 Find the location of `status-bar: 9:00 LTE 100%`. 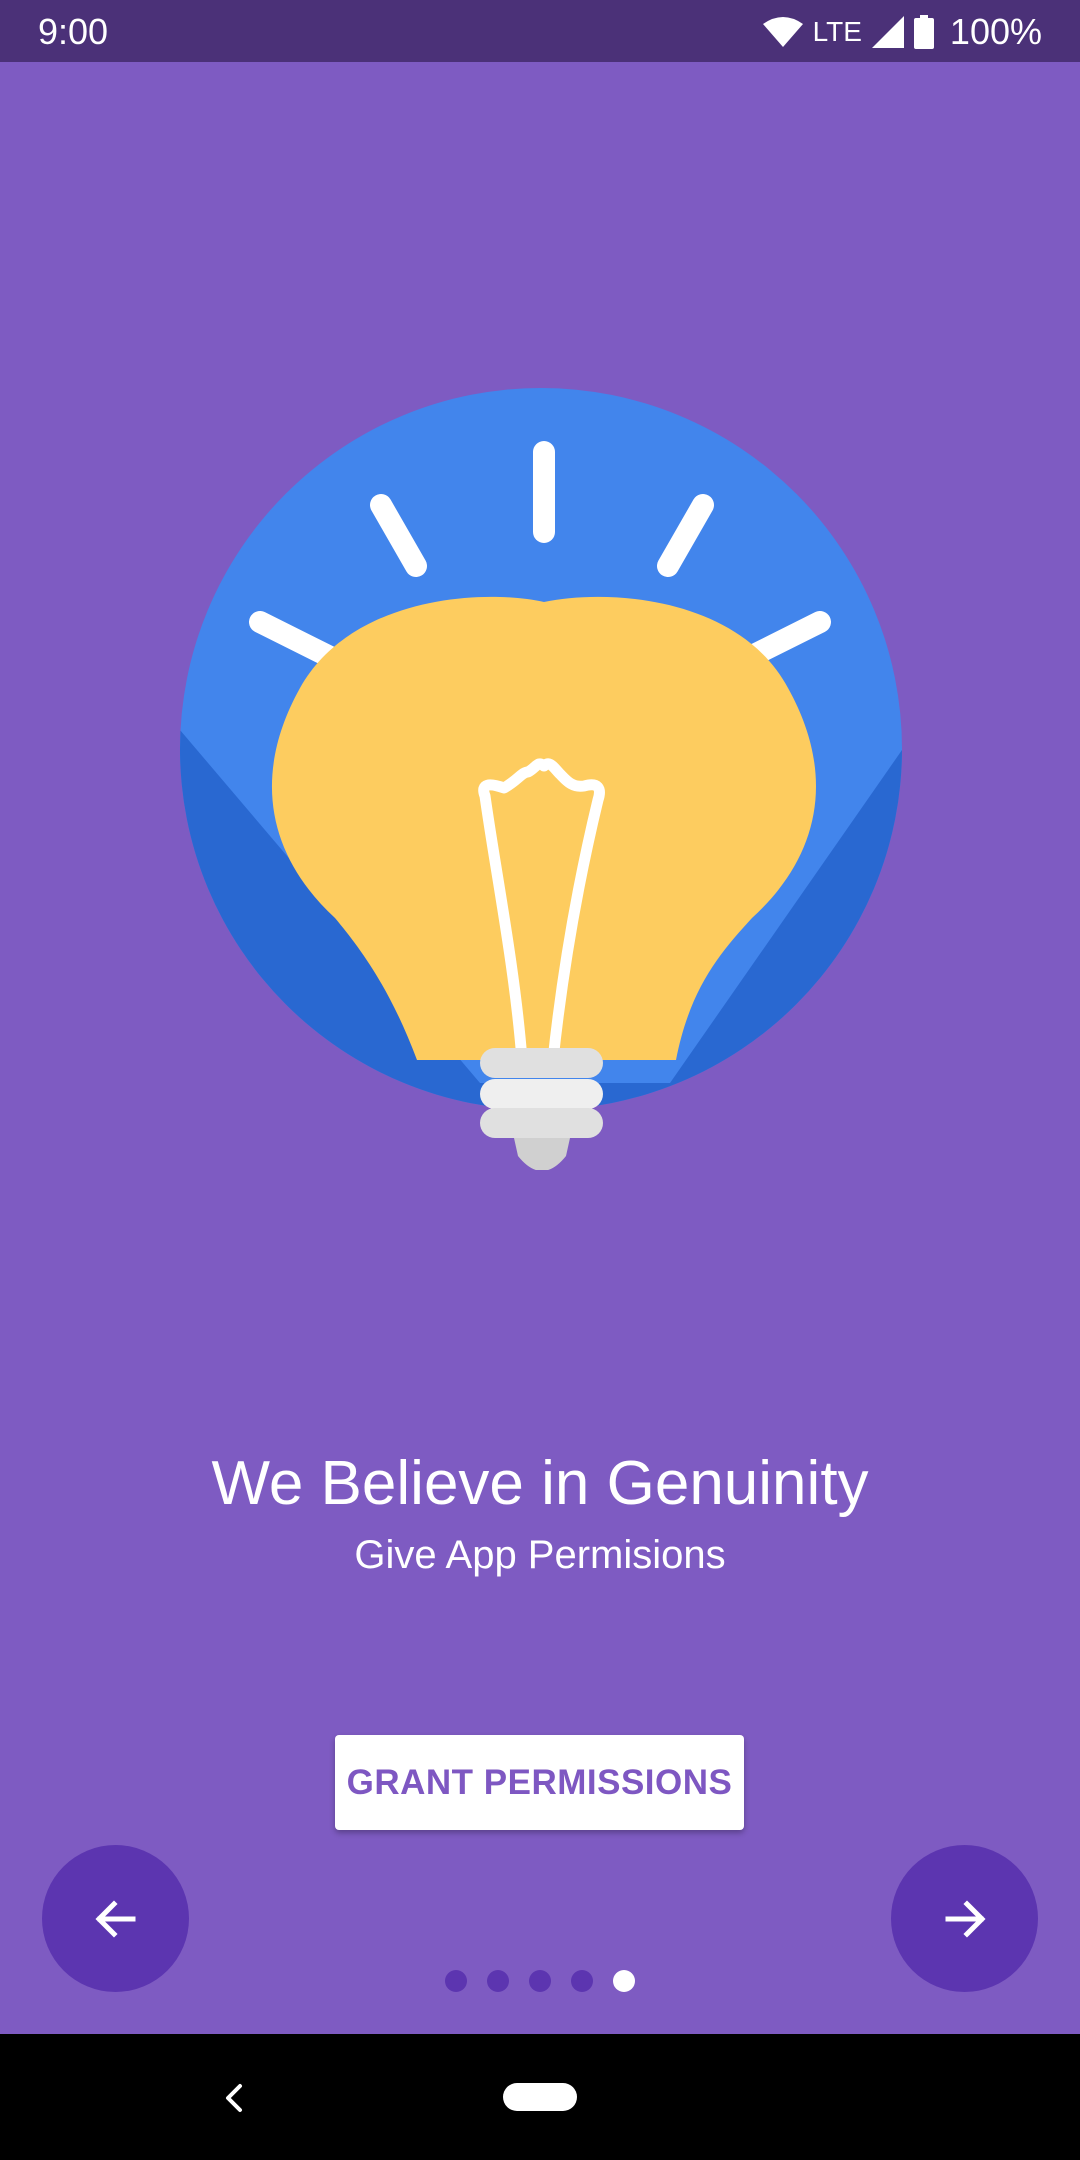

status-bar: 9:00 LTE 100% is located at coordinates (540, 31).